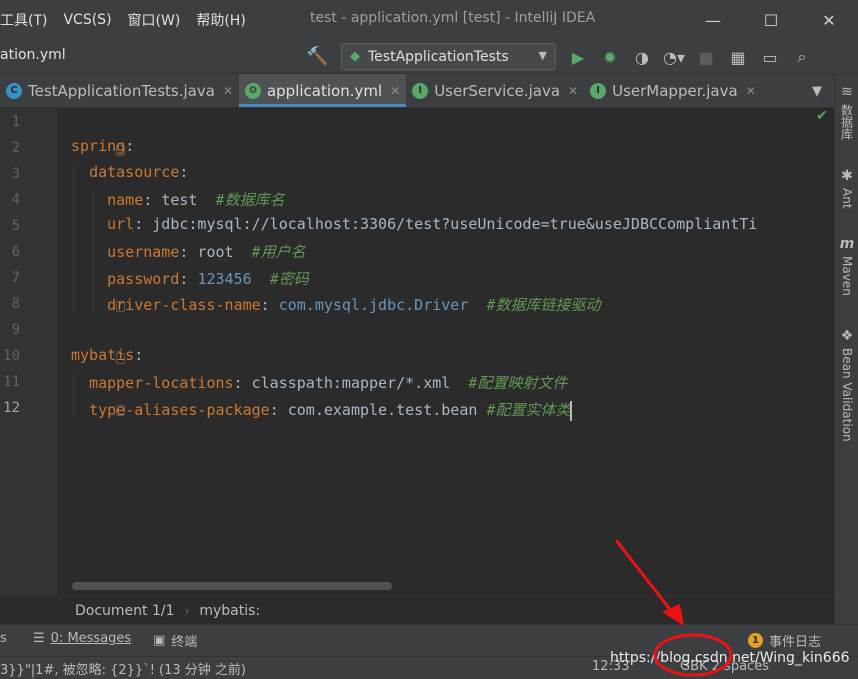 This screenshot has width=858, height=679. I want to click on line-number: 6, so click(15, 252).